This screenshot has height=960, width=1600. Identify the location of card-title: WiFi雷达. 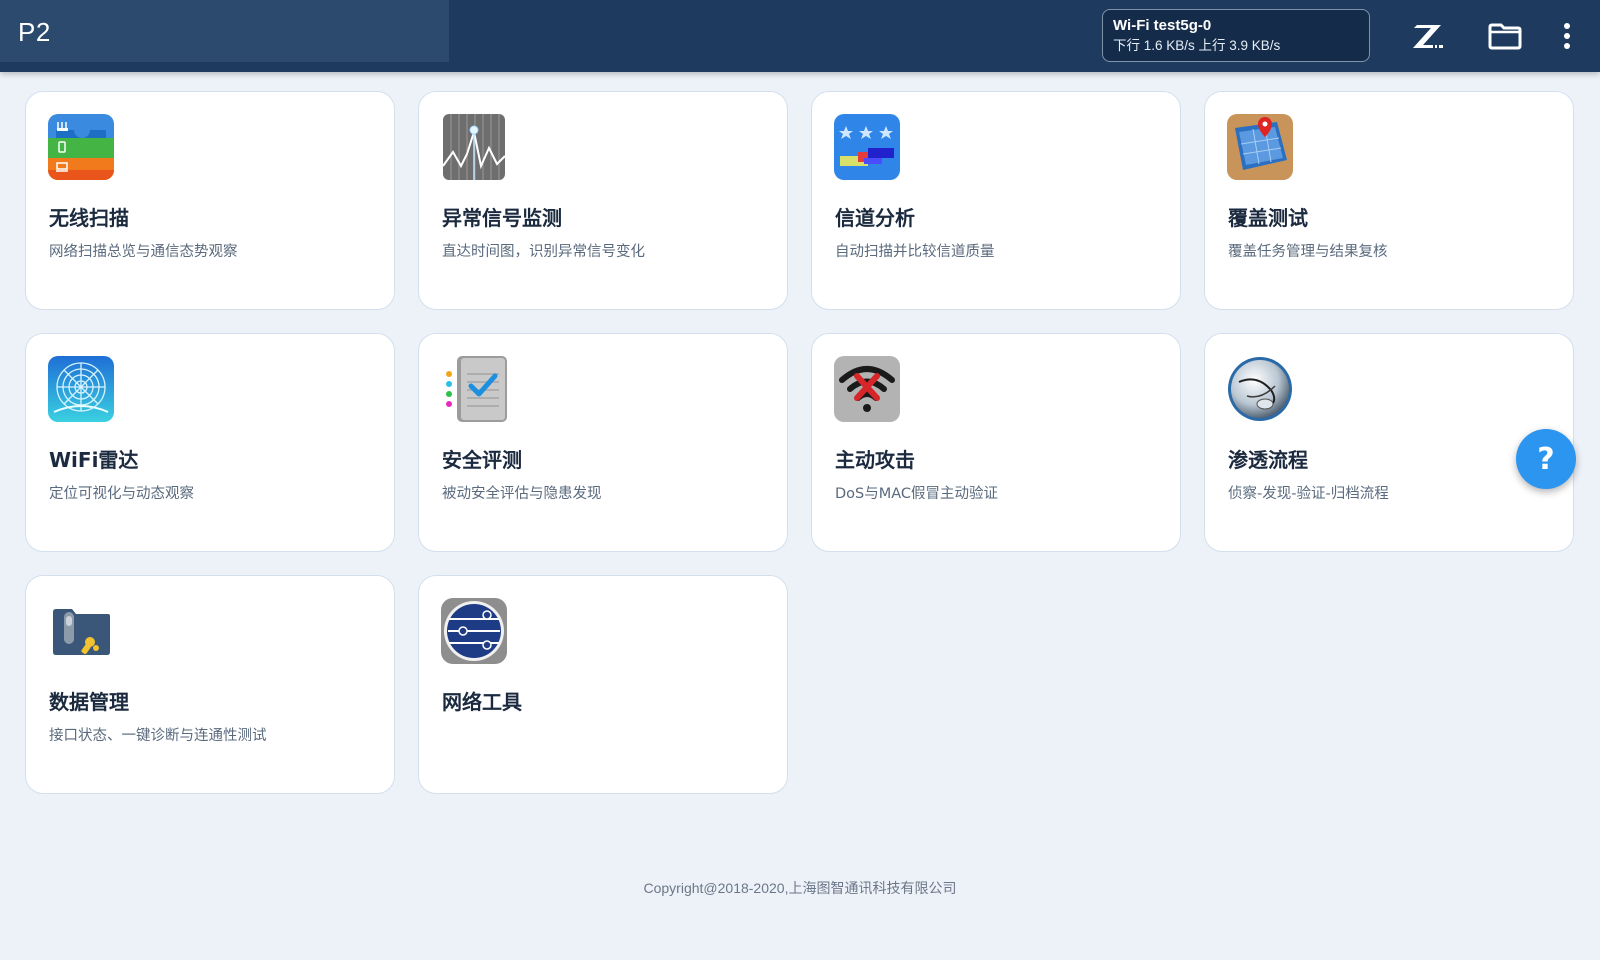
(94, 460).